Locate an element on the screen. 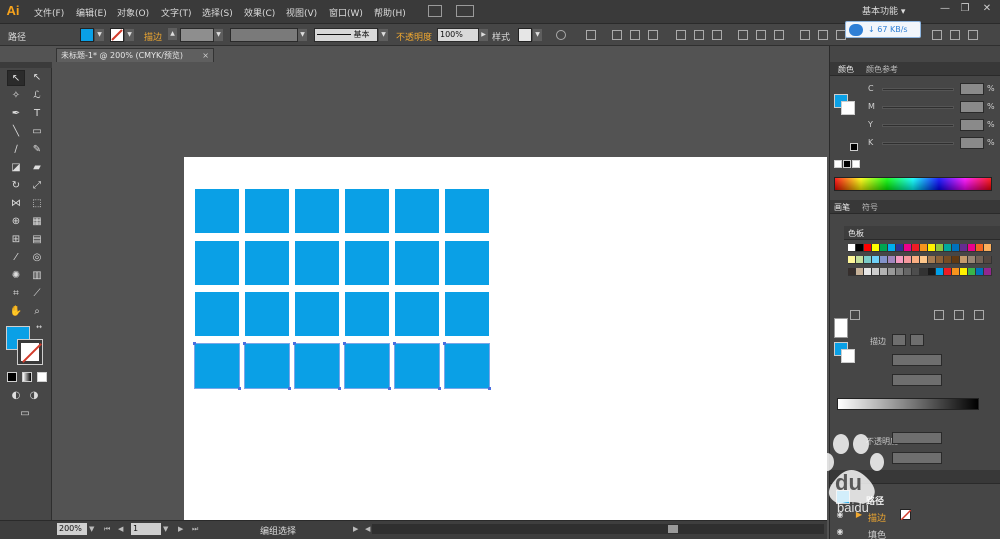 The height and width of the screenshot is (539, 1000). restore-icon: ❐ is located at coordinates (965, 9).